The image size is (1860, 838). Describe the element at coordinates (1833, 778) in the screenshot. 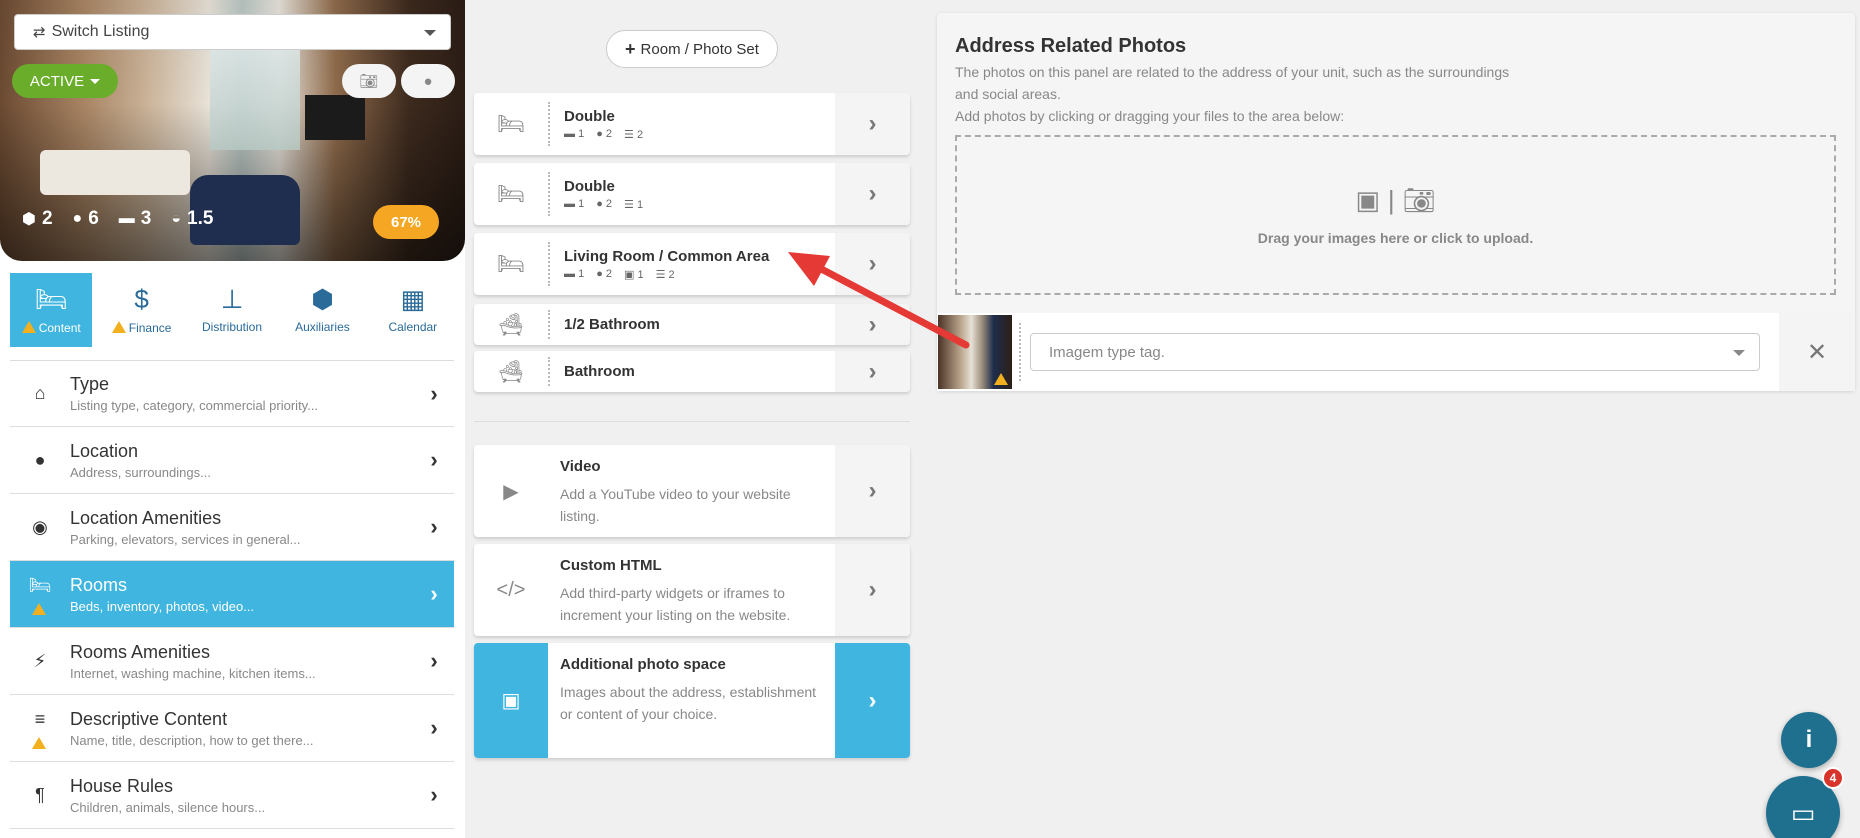

I see `chat-notification-badge: 4` at that location.